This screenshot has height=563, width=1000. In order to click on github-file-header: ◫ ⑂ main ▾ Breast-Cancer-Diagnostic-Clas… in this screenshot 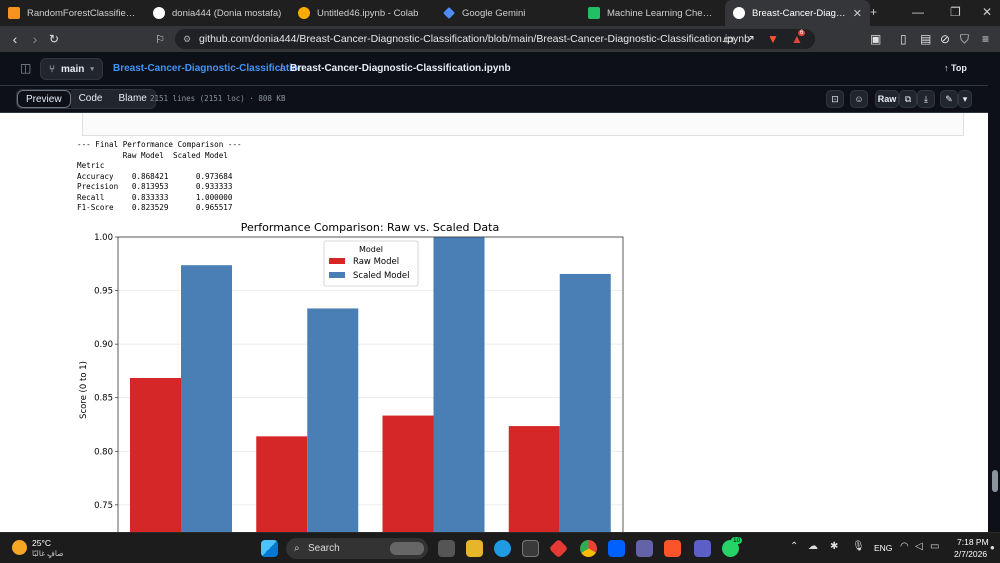, I will do `click(500, 69)`.